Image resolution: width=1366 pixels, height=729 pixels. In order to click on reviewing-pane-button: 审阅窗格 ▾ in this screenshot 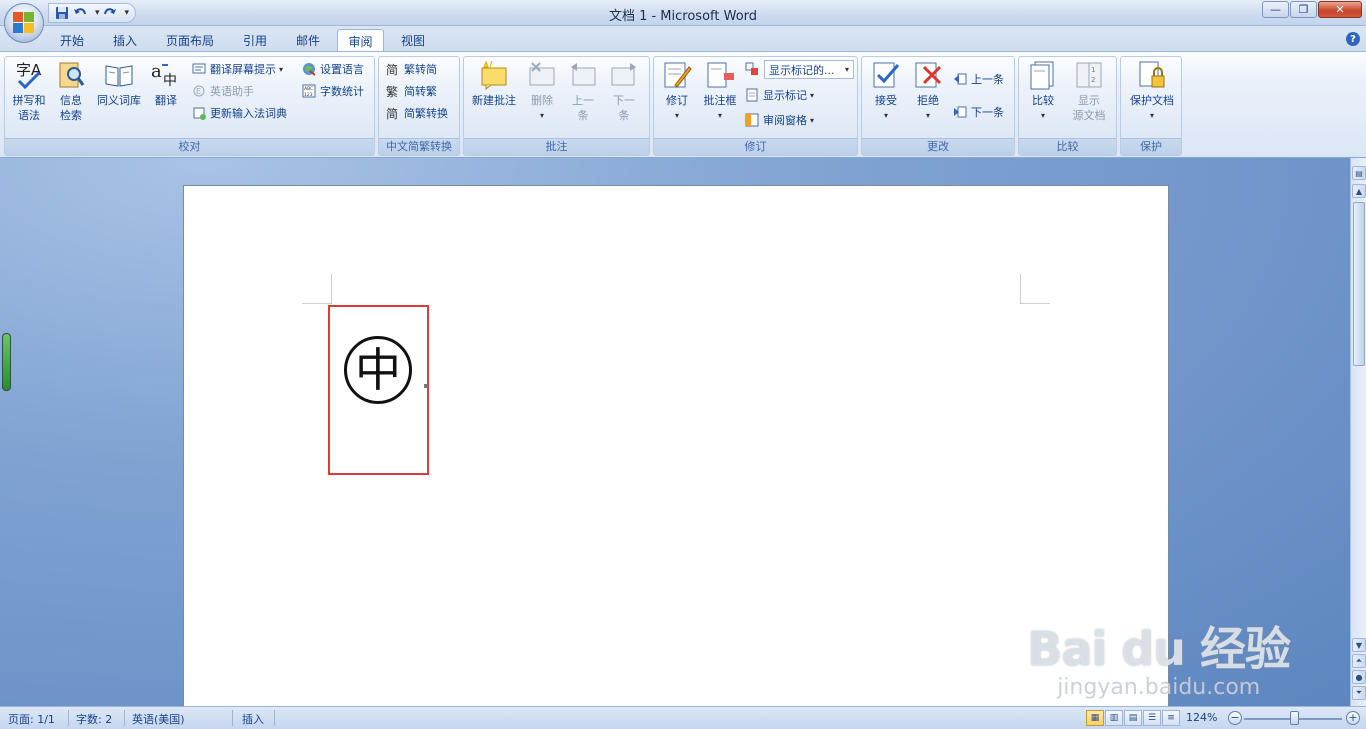, I will do `click(779, 120)`.